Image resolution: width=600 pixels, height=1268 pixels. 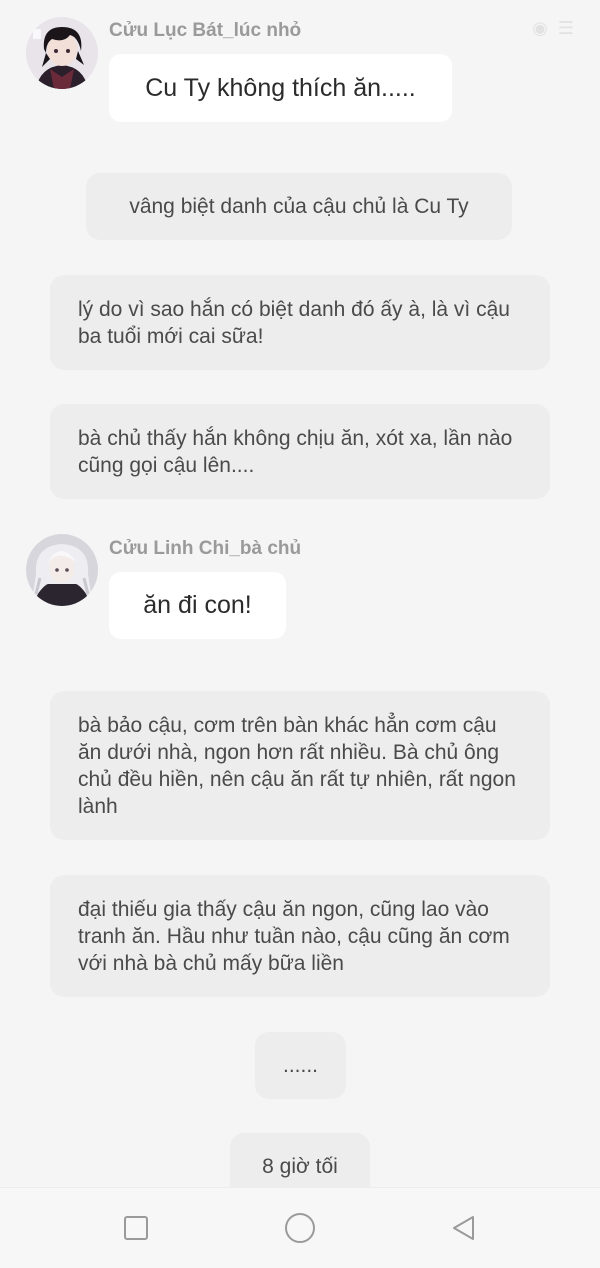 What do you see at coordinates (553, 28) in the screenshot?
I see `status-icons: ◉ ☰` at bounding box center [553, 28].